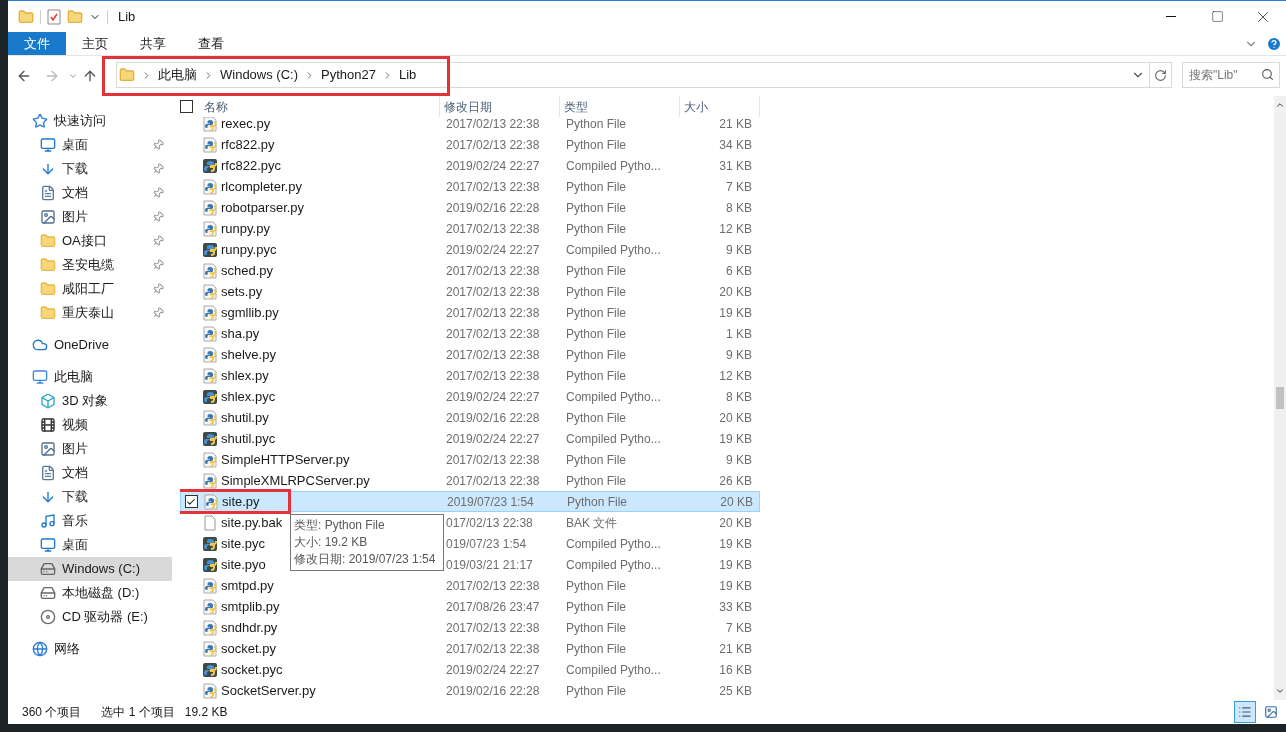  What do you see at coordinates (735, 607) in the screenshot?
I see `file-size: 33 KB` at bounding box center [735, 607].